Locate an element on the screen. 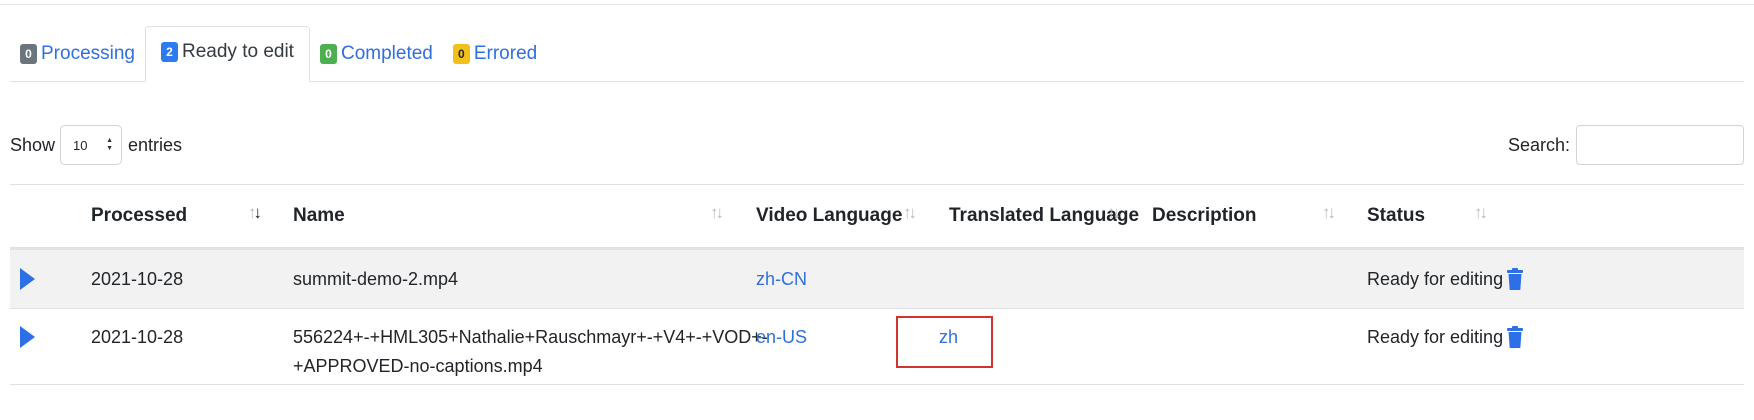  top-divider is located at coordinates (877, 4).